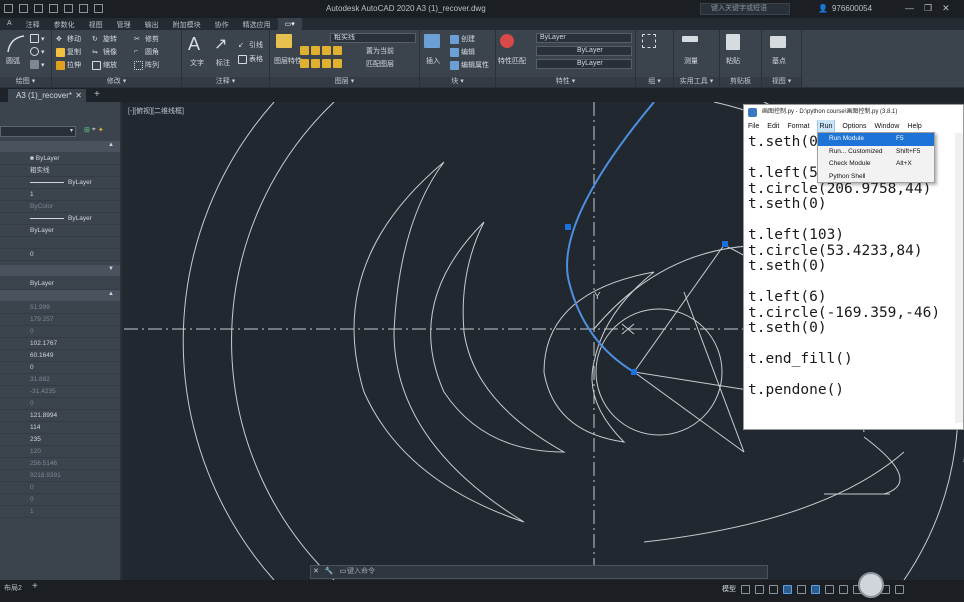 The width and height of the screenshot is (964, 602). What do you see at coordinates (512, 61) in the screenshot?
I see `match-properties-button: 特性匹配` at bounding box center [512, 61].